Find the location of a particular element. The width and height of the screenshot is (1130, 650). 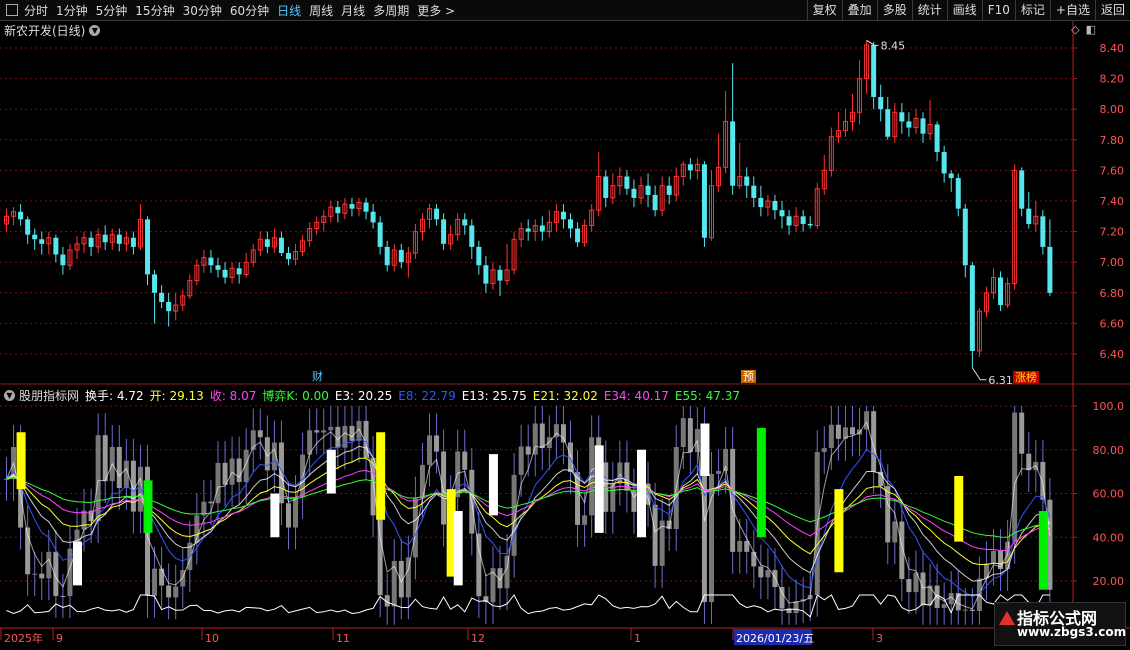

indicator-name: 股朋指标网 is located at coordinates (49, 395).